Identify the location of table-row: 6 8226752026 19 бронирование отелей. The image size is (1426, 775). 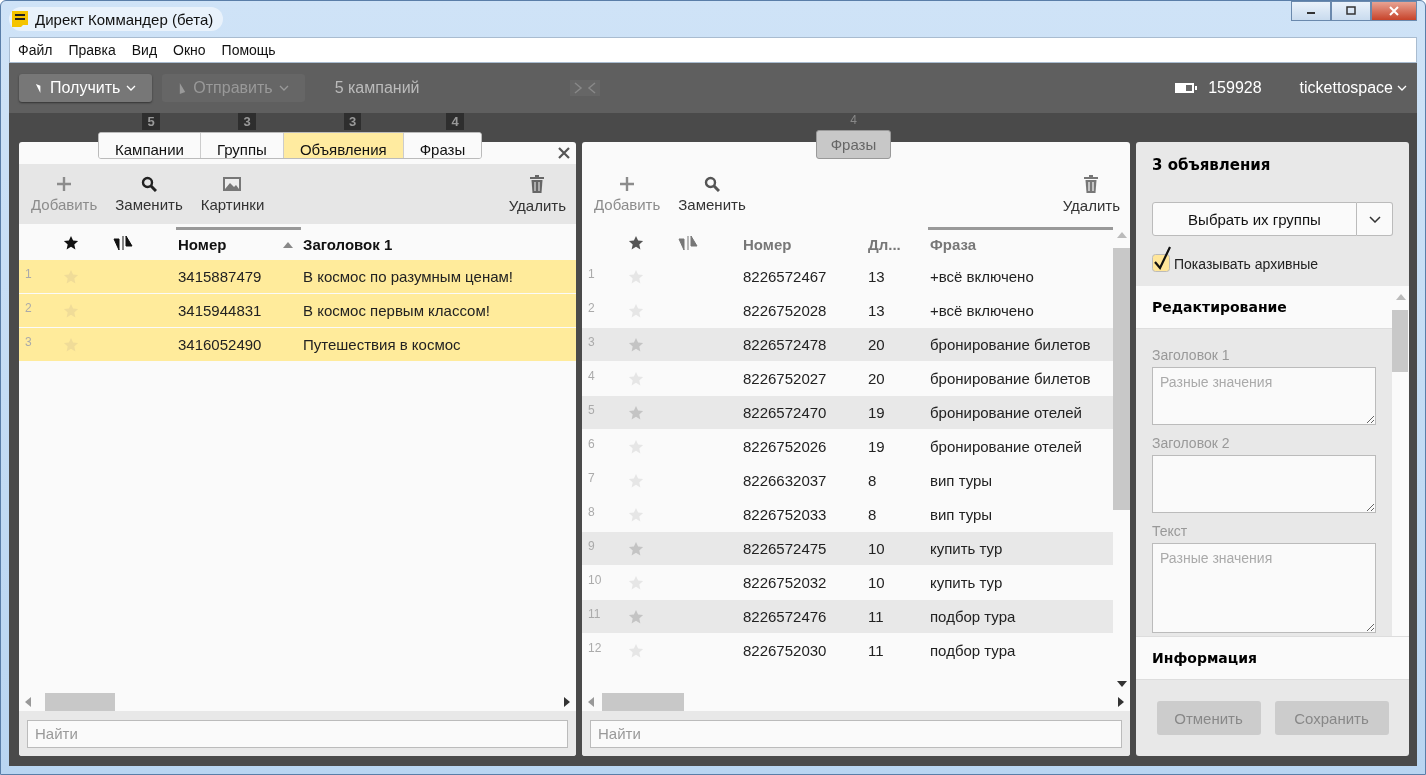
(847, 447).